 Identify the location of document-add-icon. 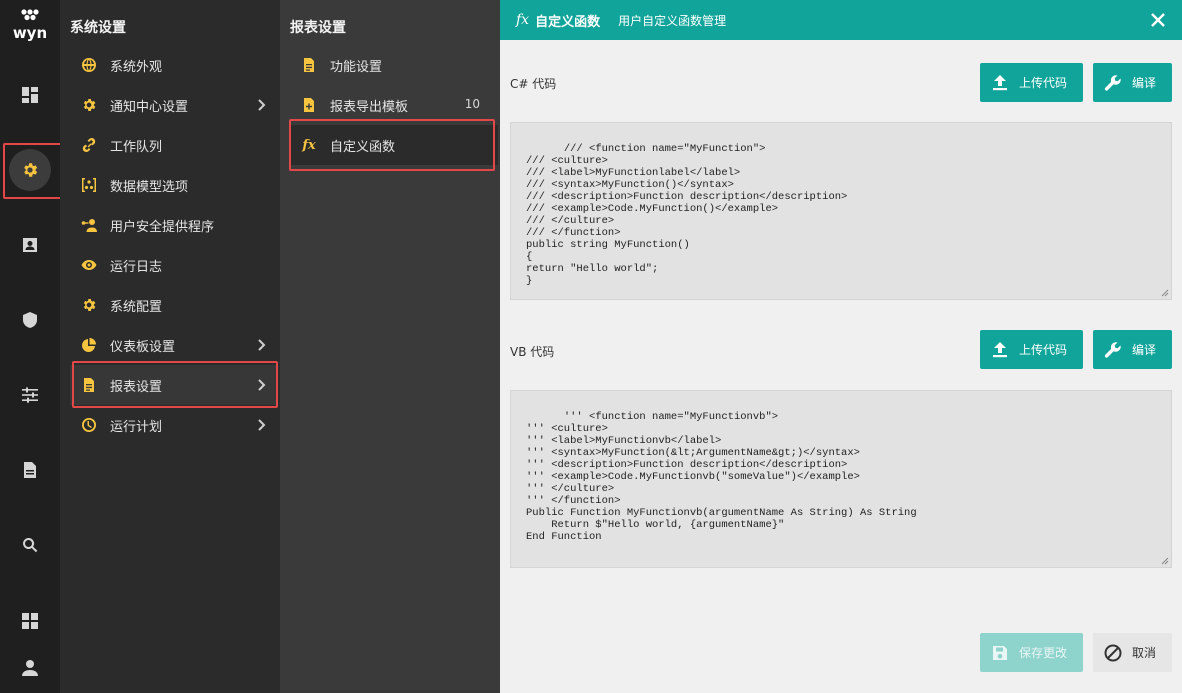
(309, 105).